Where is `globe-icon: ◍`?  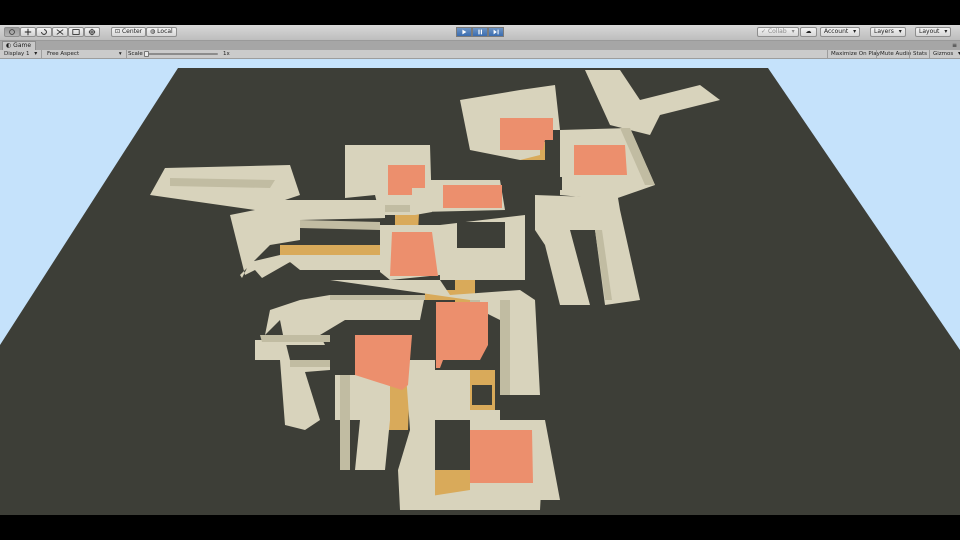 globe-icon: ◍ is located at coordinates (153, 31).